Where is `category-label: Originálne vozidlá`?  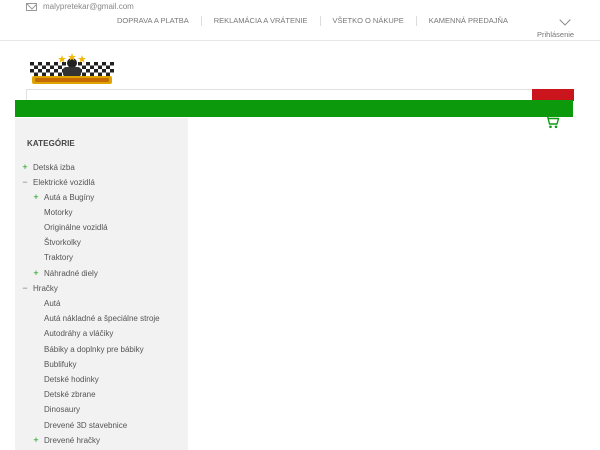 category-label: Originálne vozidlá is located at coordinates (76, 227).